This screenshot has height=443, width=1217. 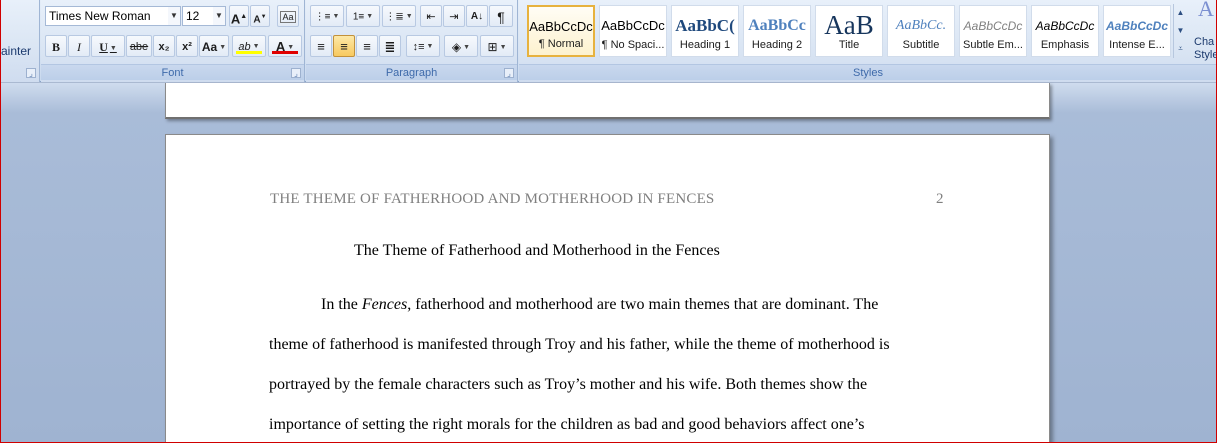 I want to click on gallery-more-icon: ⩡, so click(x=1180, y=49).